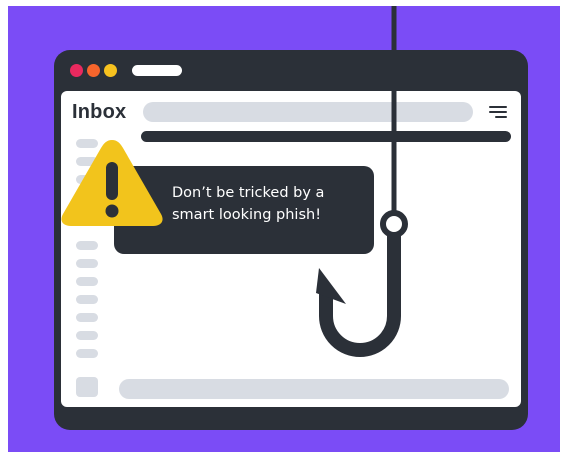 The image size is (567, 458). I want to click on browser-titlebar, so click(291, 70).